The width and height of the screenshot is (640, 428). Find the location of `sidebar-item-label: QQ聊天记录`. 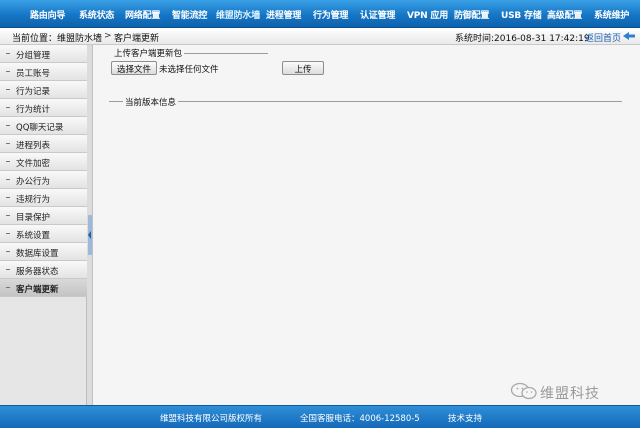

sidebar-item-label: QQ聊天记录 is located at coordinates (40, 128).